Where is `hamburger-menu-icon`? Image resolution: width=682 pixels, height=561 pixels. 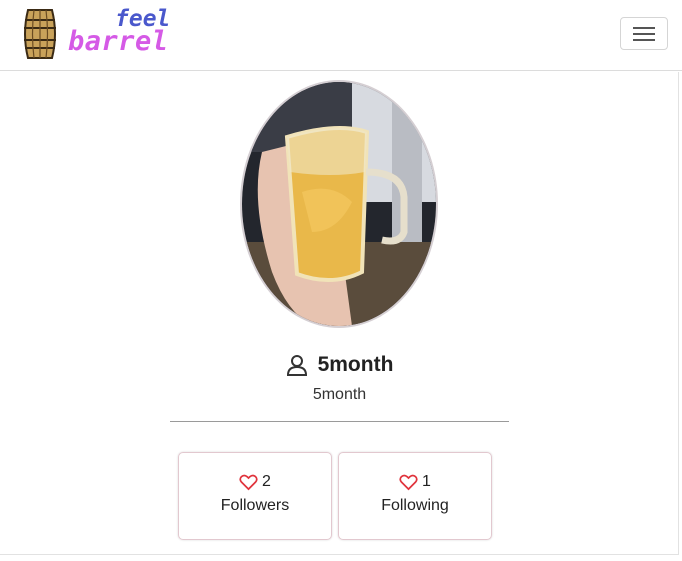 hamburger-menu-icon is located at coordinates (644, 28).